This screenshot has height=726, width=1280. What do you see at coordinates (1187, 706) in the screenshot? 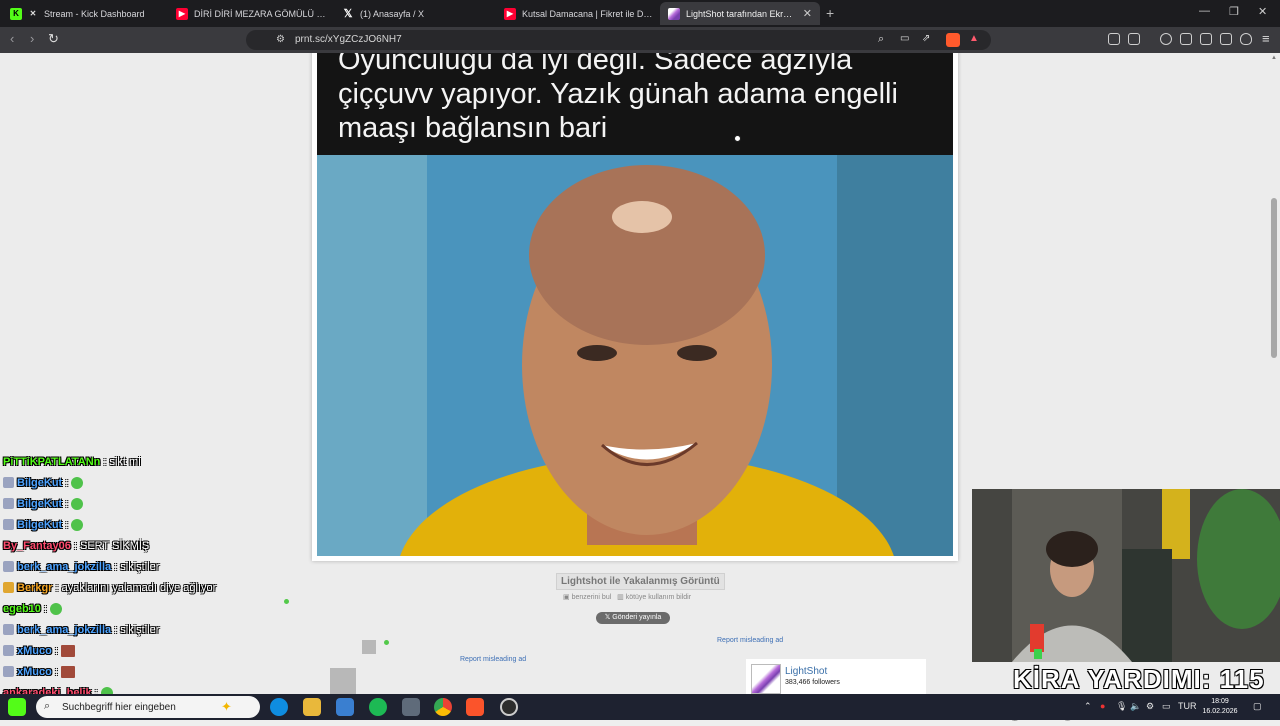
I see `language-indicator: TUR` at bounding box center [1187, 706].